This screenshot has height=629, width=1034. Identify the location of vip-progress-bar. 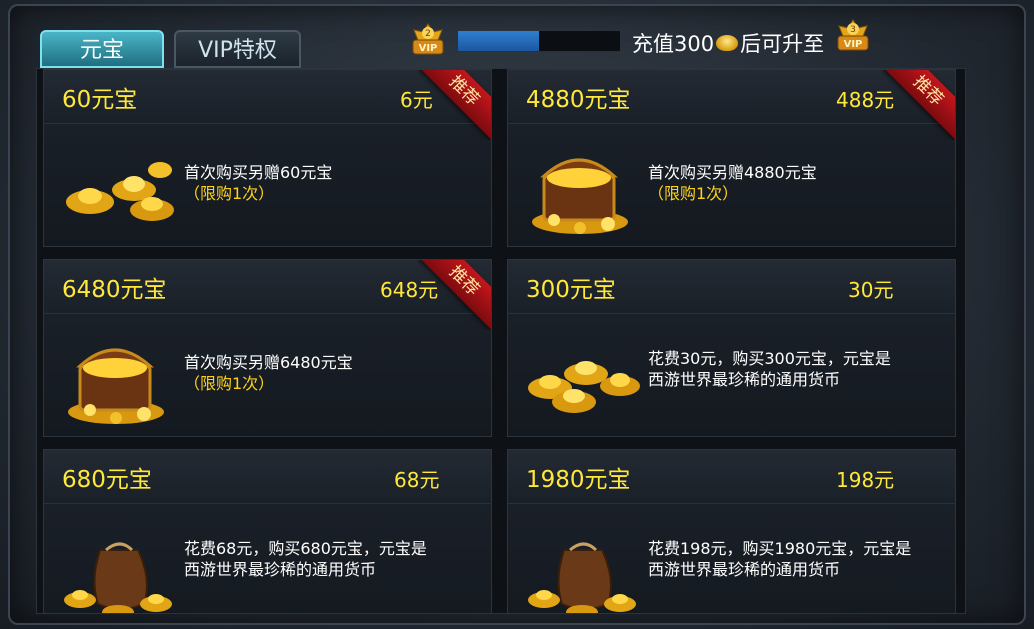
(539, 41).